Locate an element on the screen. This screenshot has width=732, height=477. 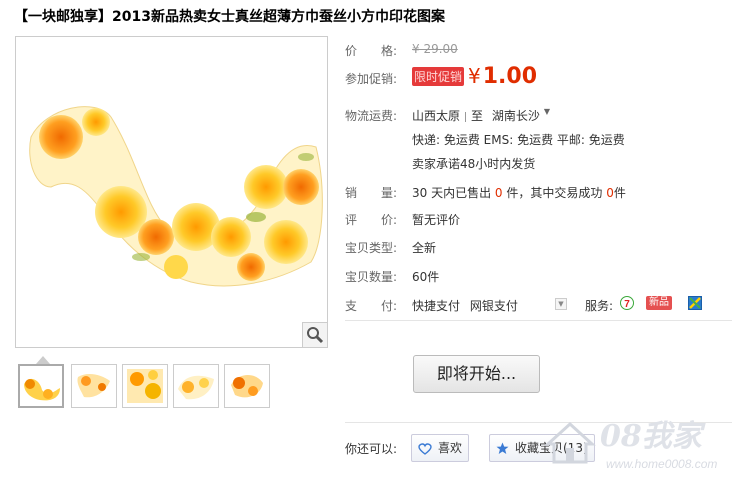
zoom-button is located at coordinates (314, 334).